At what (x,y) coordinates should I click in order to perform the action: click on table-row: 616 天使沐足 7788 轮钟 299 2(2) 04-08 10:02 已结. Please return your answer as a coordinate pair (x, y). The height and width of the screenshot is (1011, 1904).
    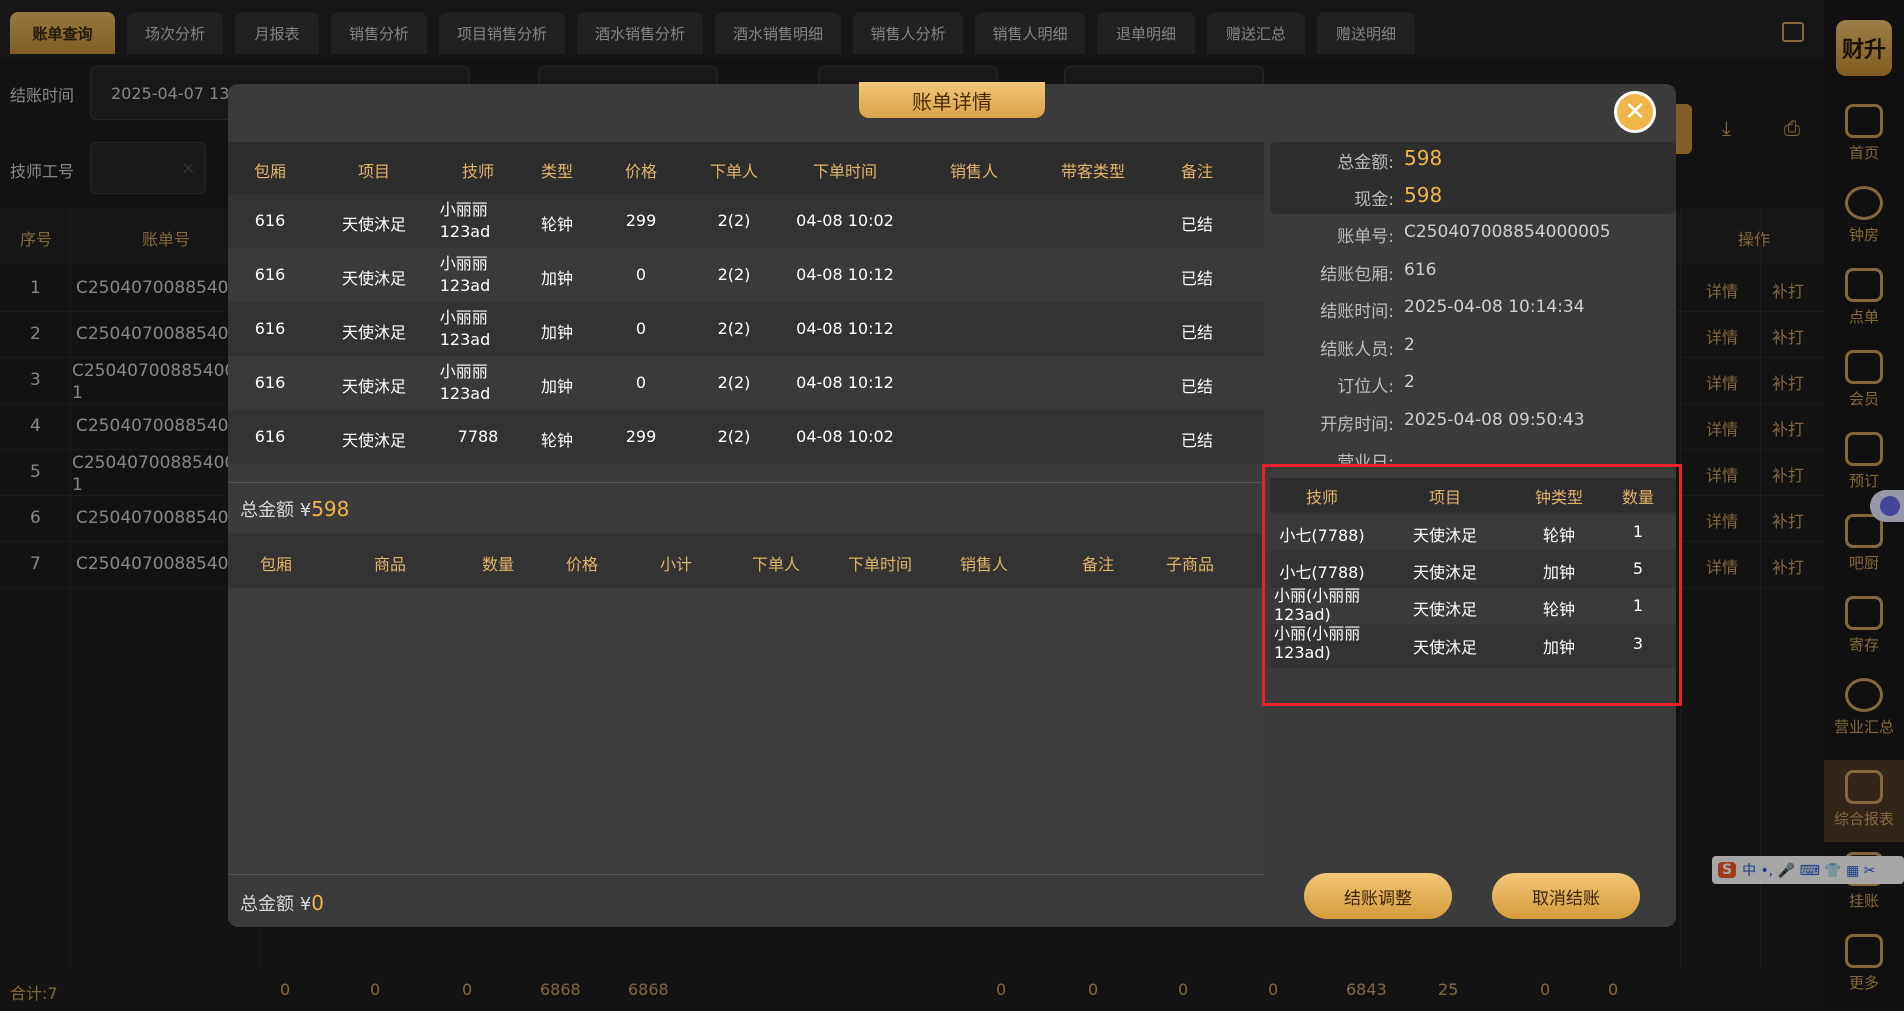
    Looking at the image, I should click on (746, 437).